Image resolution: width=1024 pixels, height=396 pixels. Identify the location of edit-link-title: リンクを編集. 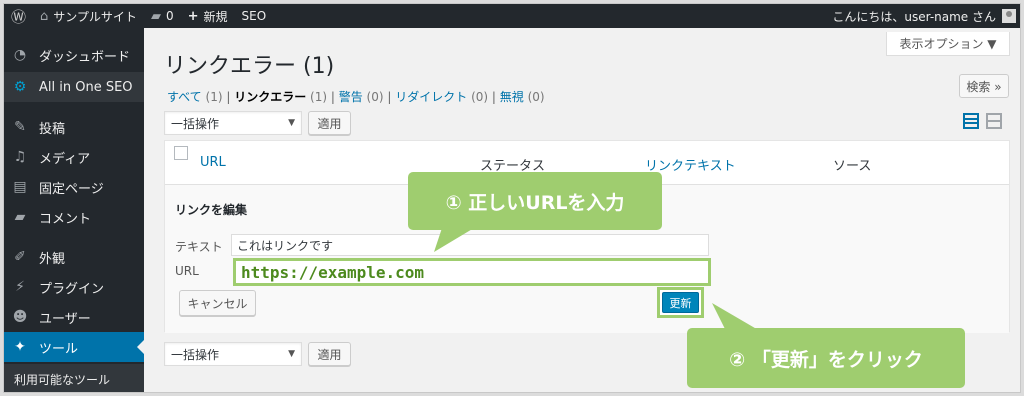
(211, 210).